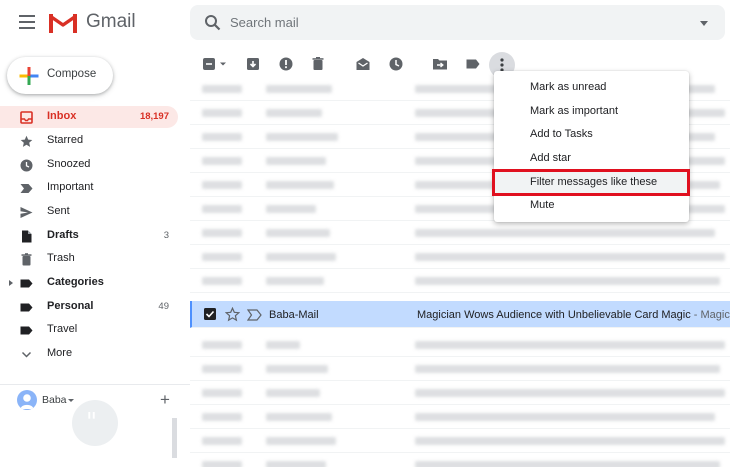 The image size is (730, 467). I want to click on sidebar-item-drafts: Drafts 3, so click(89, 236).